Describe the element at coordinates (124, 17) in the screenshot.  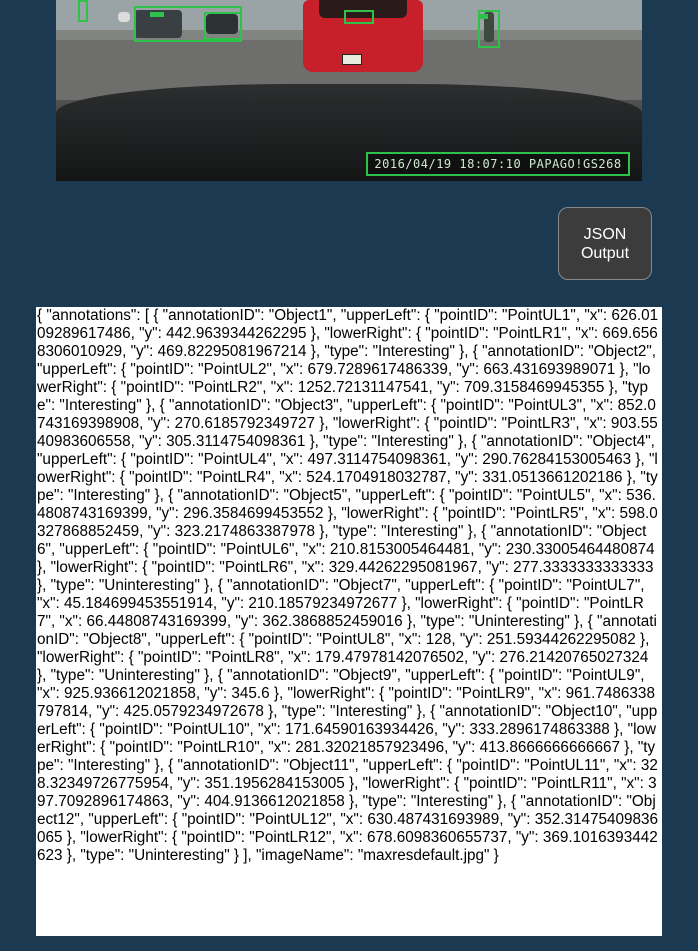
I see `parked-car` at that location.